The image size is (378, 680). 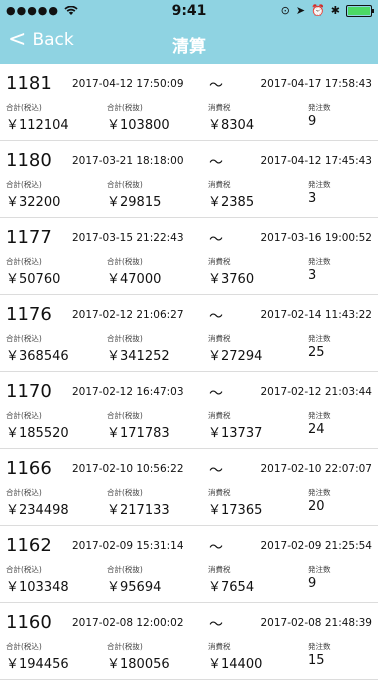 What do you see at coordinates (37, 356) in the screenshot?
I see `total-incl-tax: ￥368546` at bounding box center [37, 356].